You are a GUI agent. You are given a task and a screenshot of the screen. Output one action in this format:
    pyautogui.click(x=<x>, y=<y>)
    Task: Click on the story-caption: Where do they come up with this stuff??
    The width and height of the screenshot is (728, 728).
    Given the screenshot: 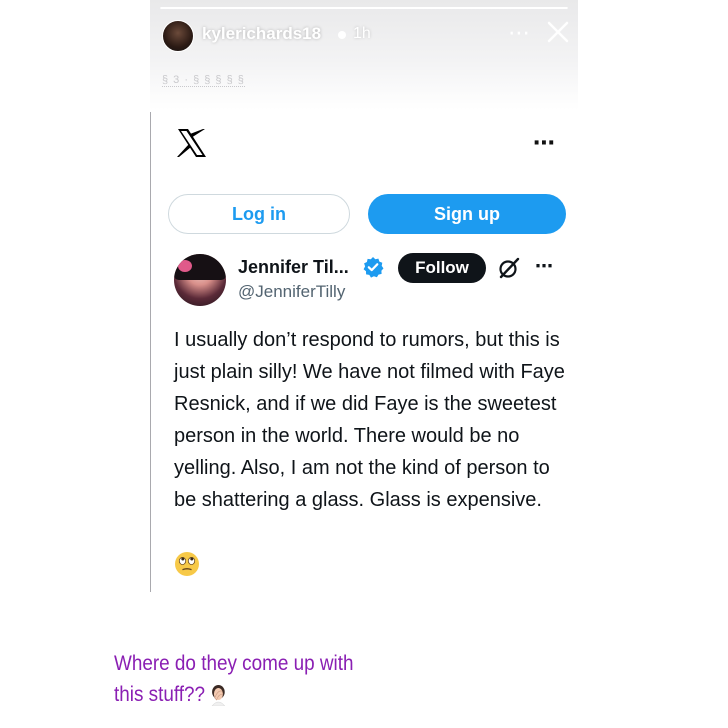 What is the action you would take?
    pyautogui.click(x=249, y=679)
    